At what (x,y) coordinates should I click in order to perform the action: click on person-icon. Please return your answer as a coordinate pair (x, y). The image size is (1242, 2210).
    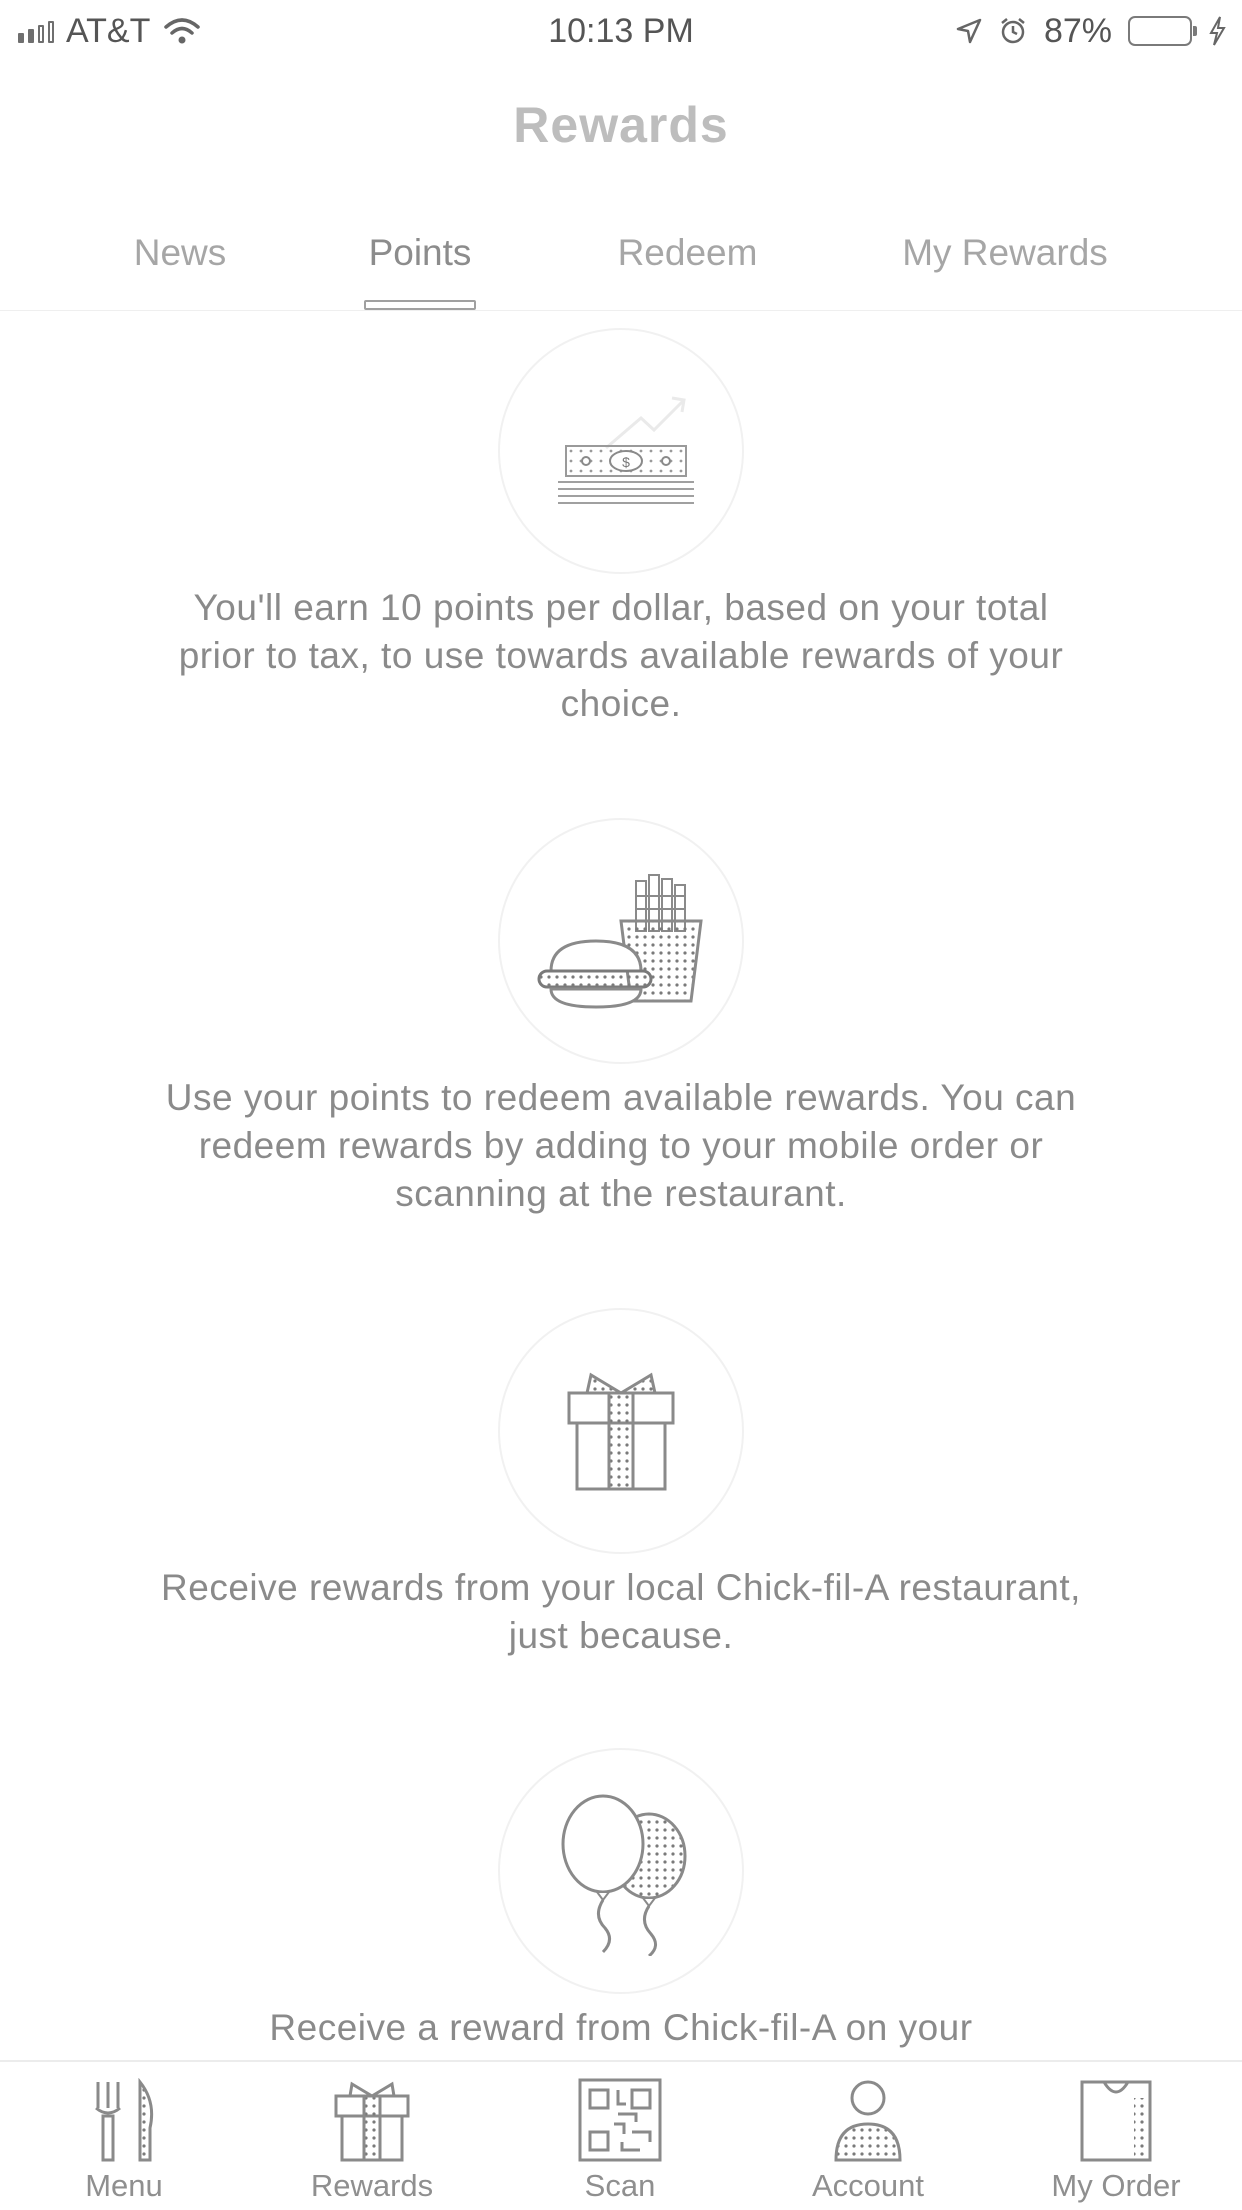
    Looking at the image, I should click on (868, 2121).